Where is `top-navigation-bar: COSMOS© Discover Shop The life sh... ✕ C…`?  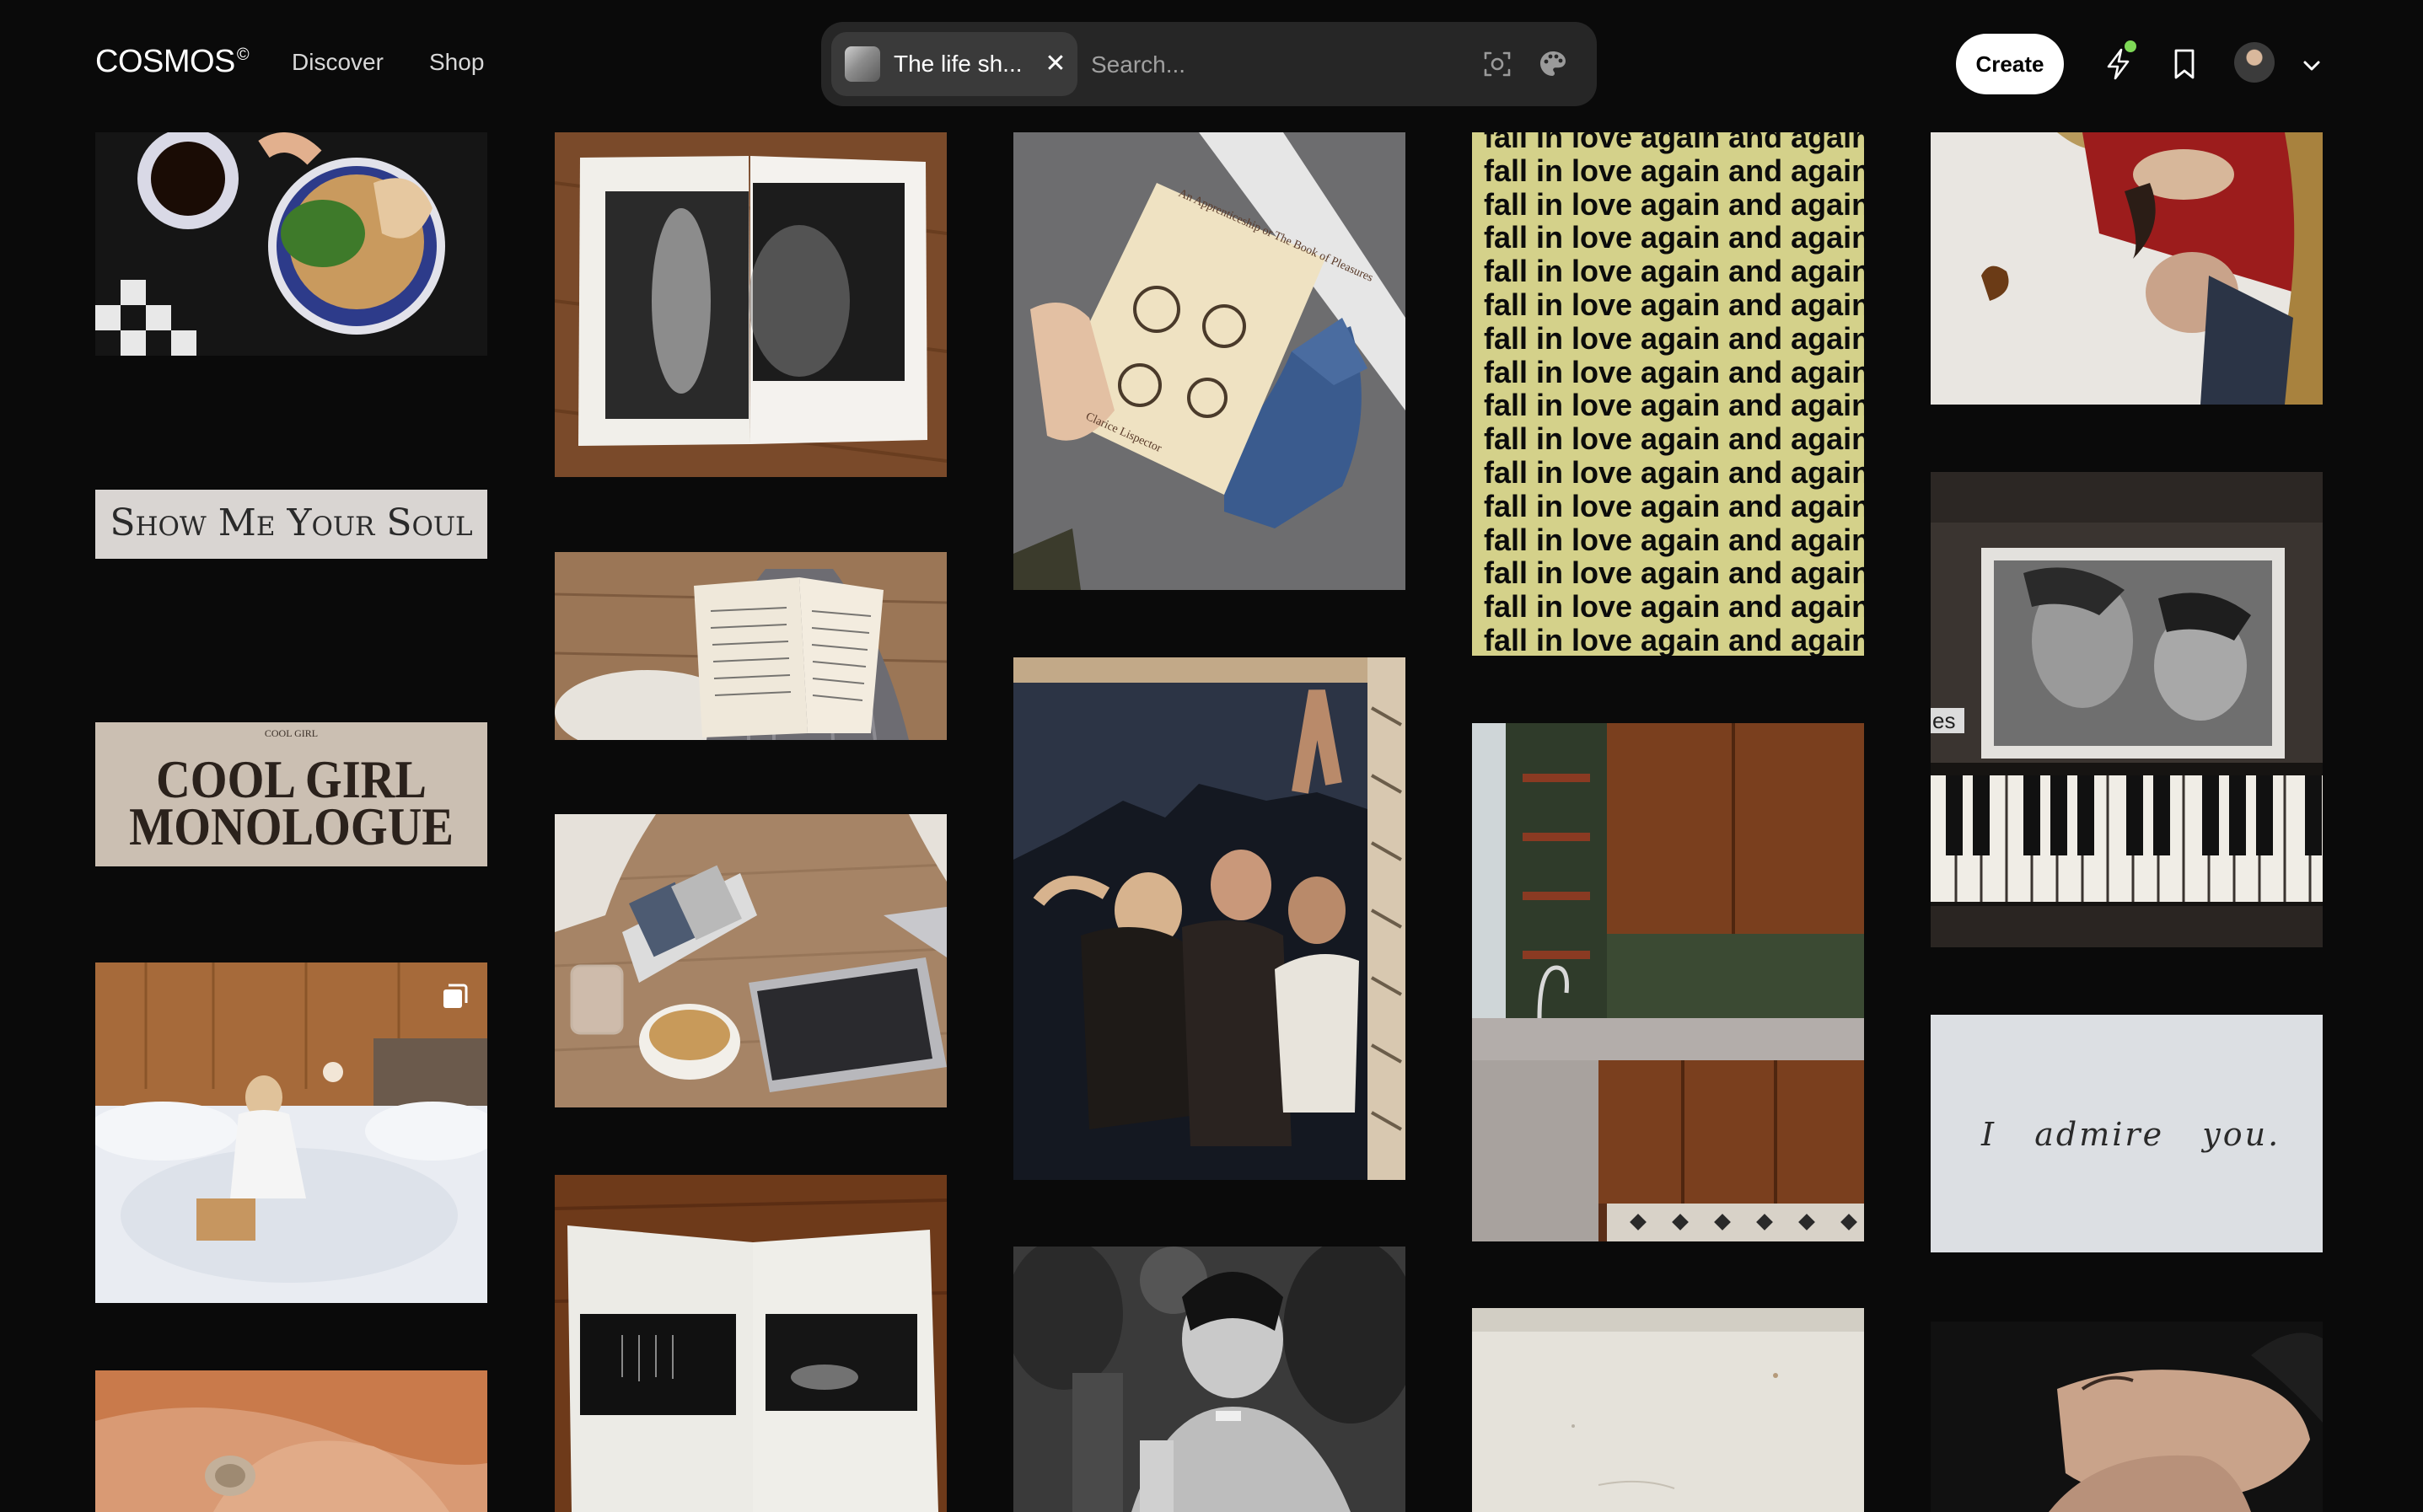 top-navigation-bar: COSMOS© Discover Shop The life sh... ✕ C… is located at coordinates (1211, 63).